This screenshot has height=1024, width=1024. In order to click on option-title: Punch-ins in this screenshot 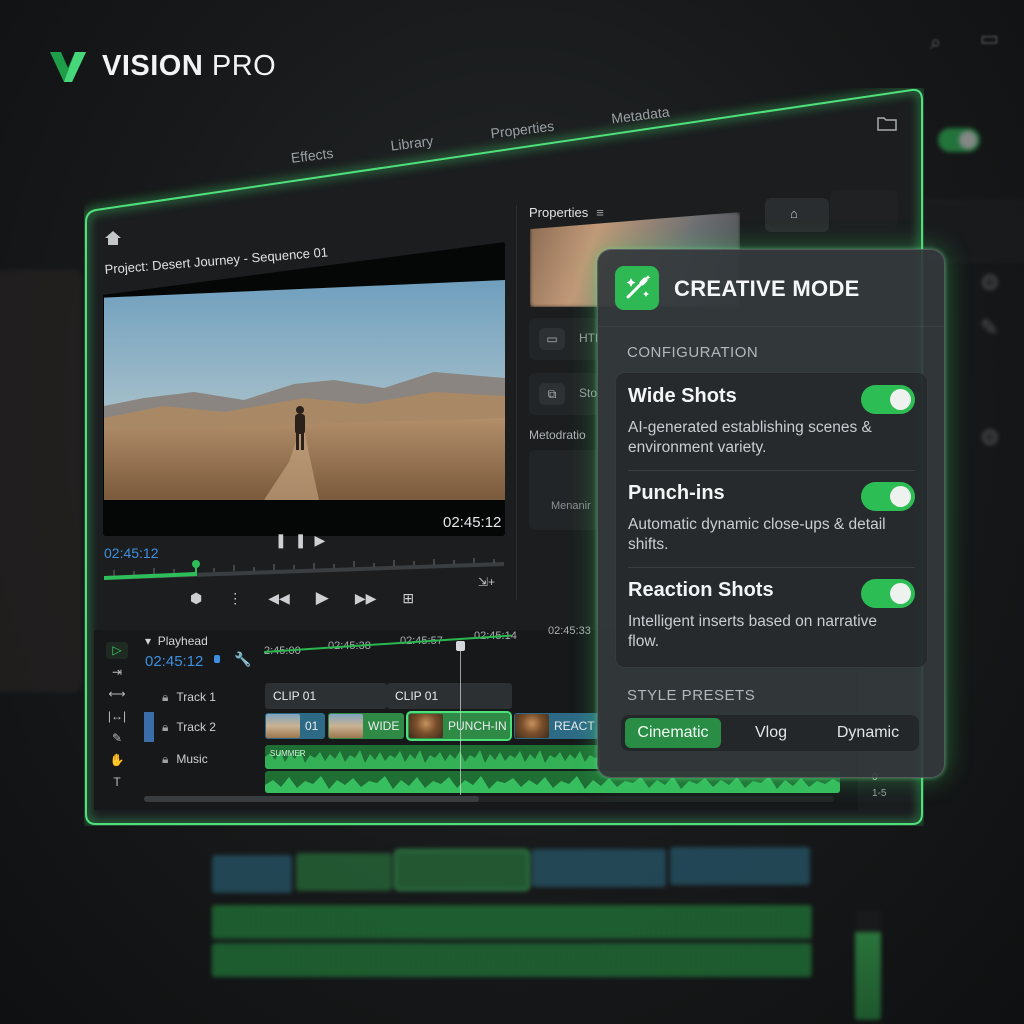, I will do `click(676, 493)`.